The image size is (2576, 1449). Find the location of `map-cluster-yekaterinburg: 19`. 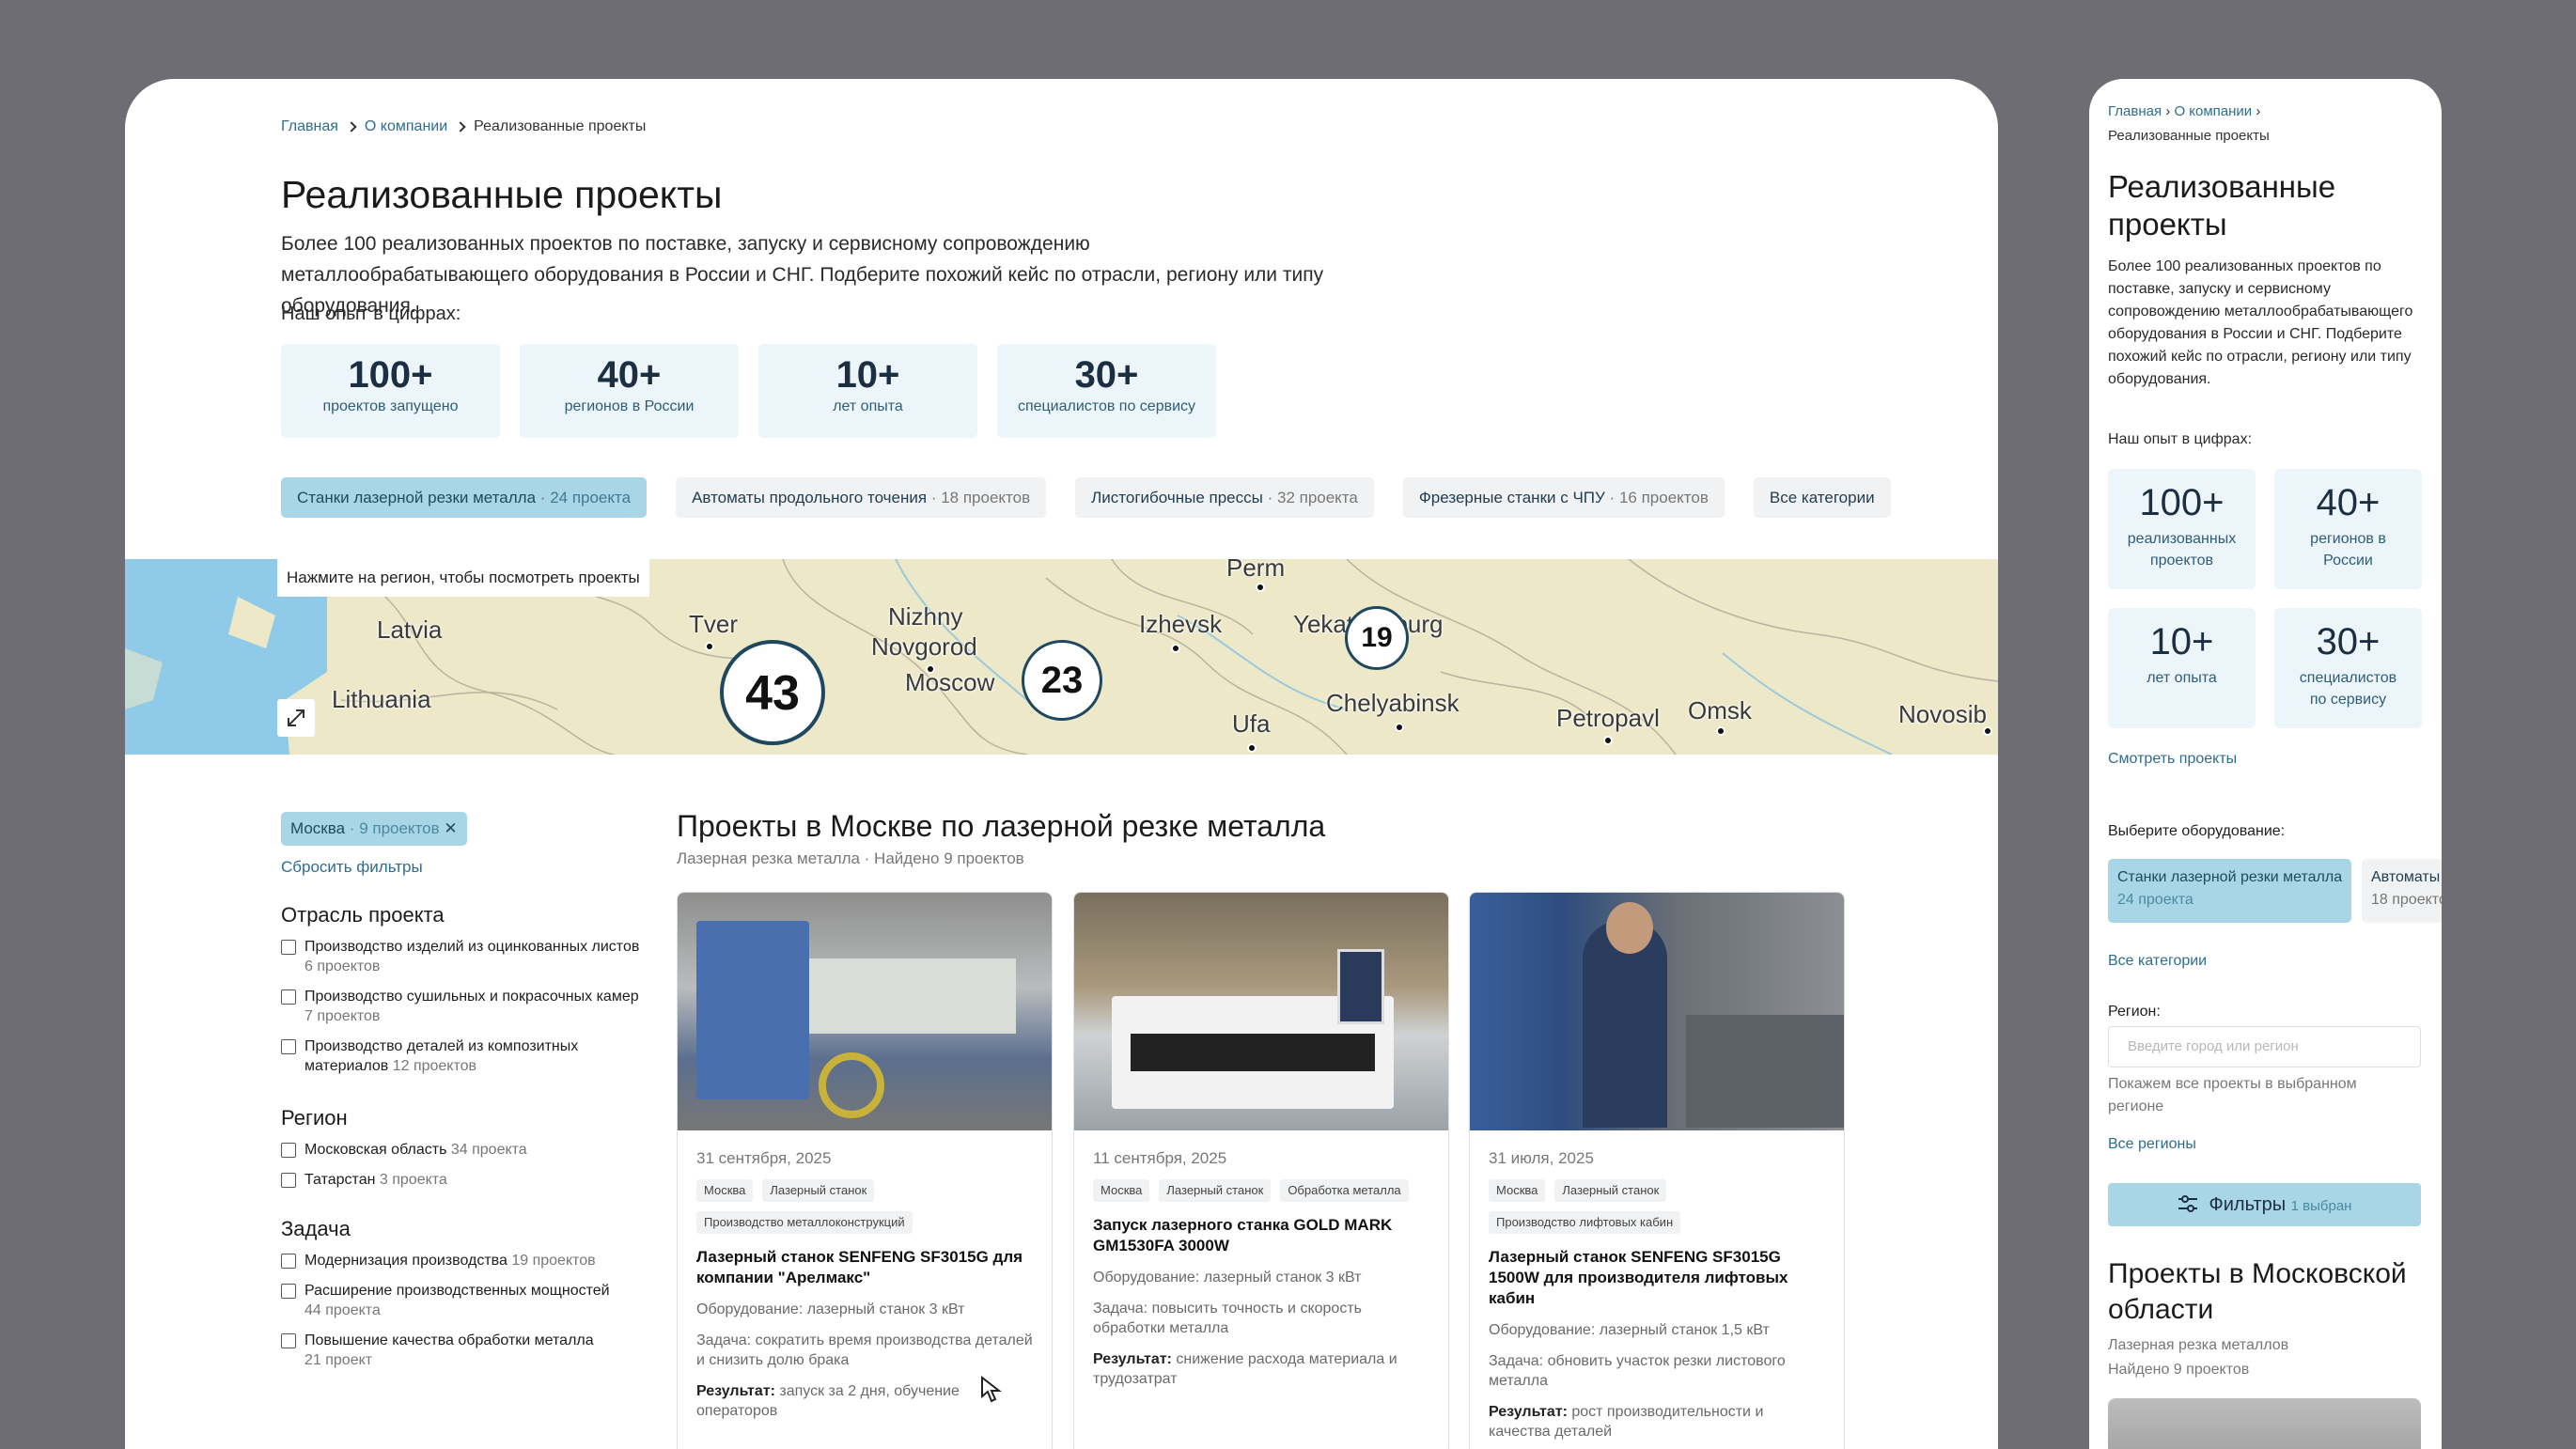

map-cluster-yekaterinburg: 19 is located at coordinates (1377, 638).